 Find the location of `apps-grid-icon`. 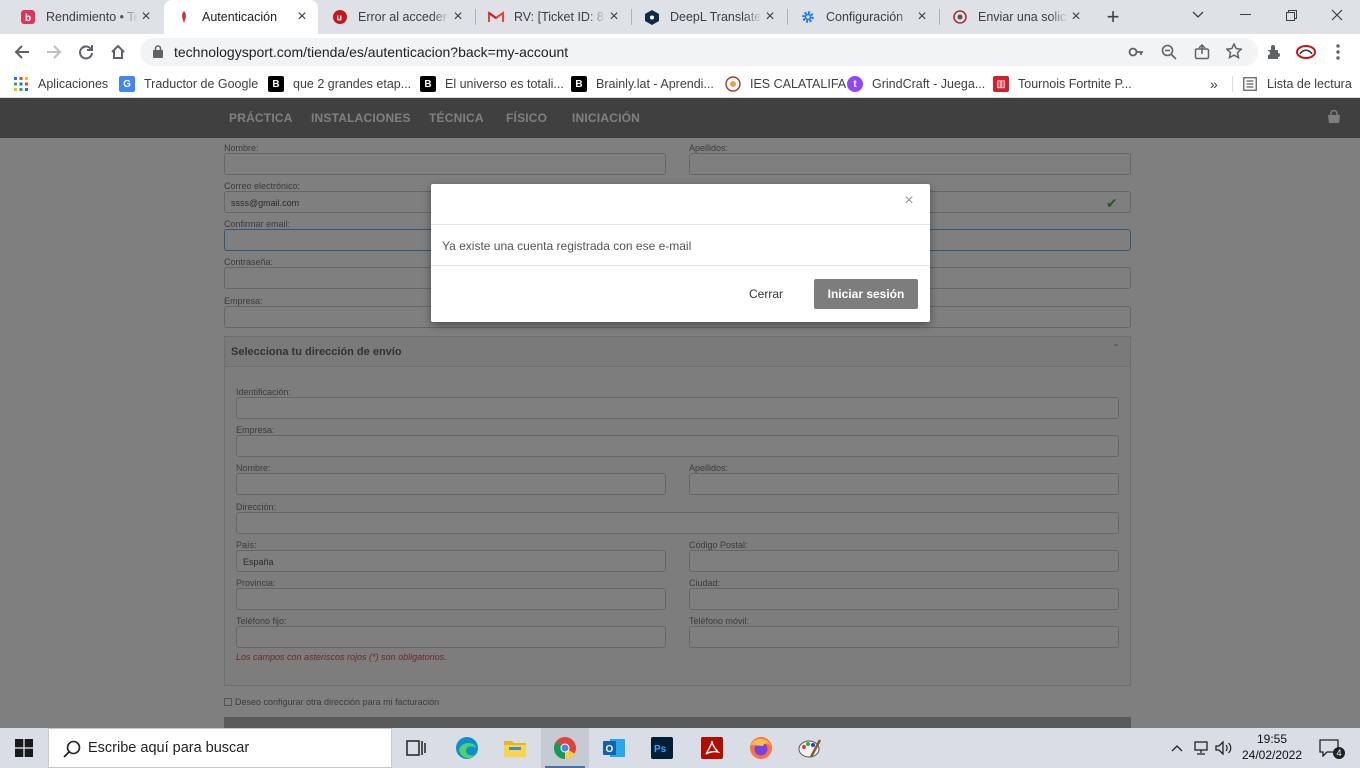

apps-grid-icon is located at coordinates (21, 84).